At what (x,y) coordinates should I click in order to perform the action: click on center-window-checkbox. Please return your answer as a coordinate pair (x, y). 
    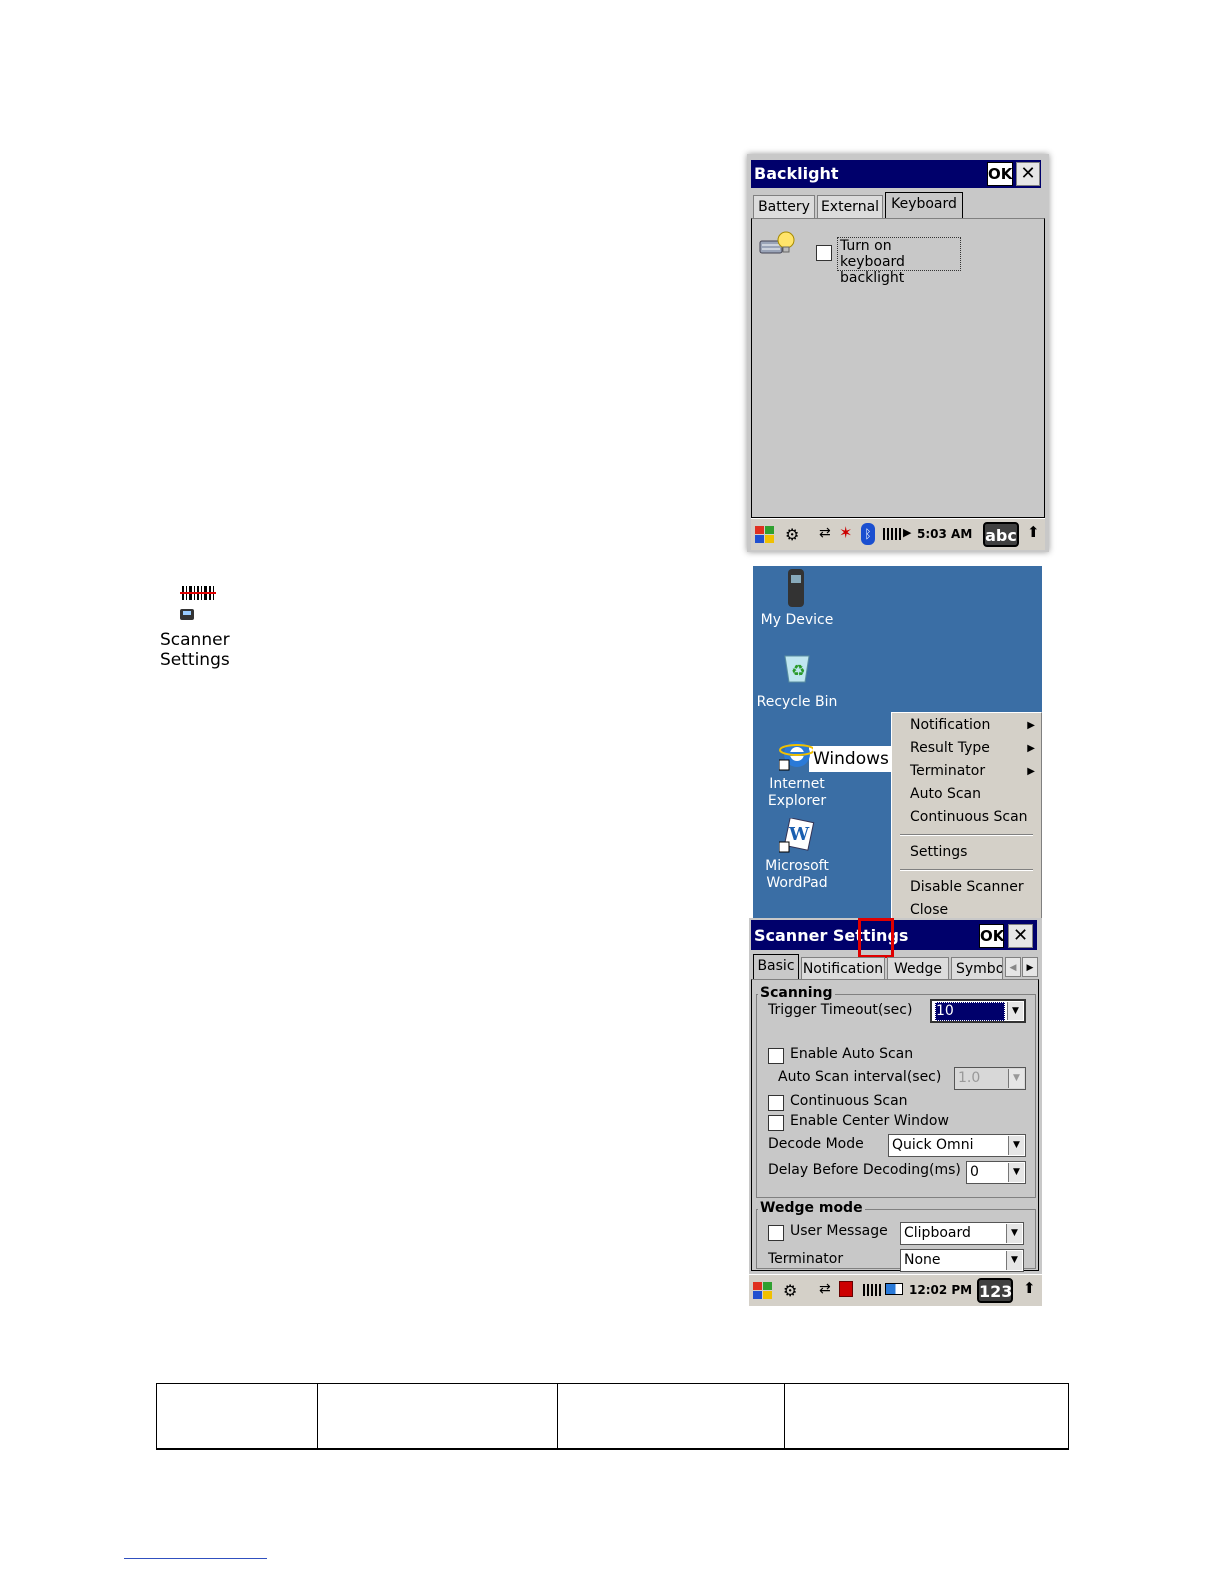
    Looking at the image, I should click on (776, 1123).